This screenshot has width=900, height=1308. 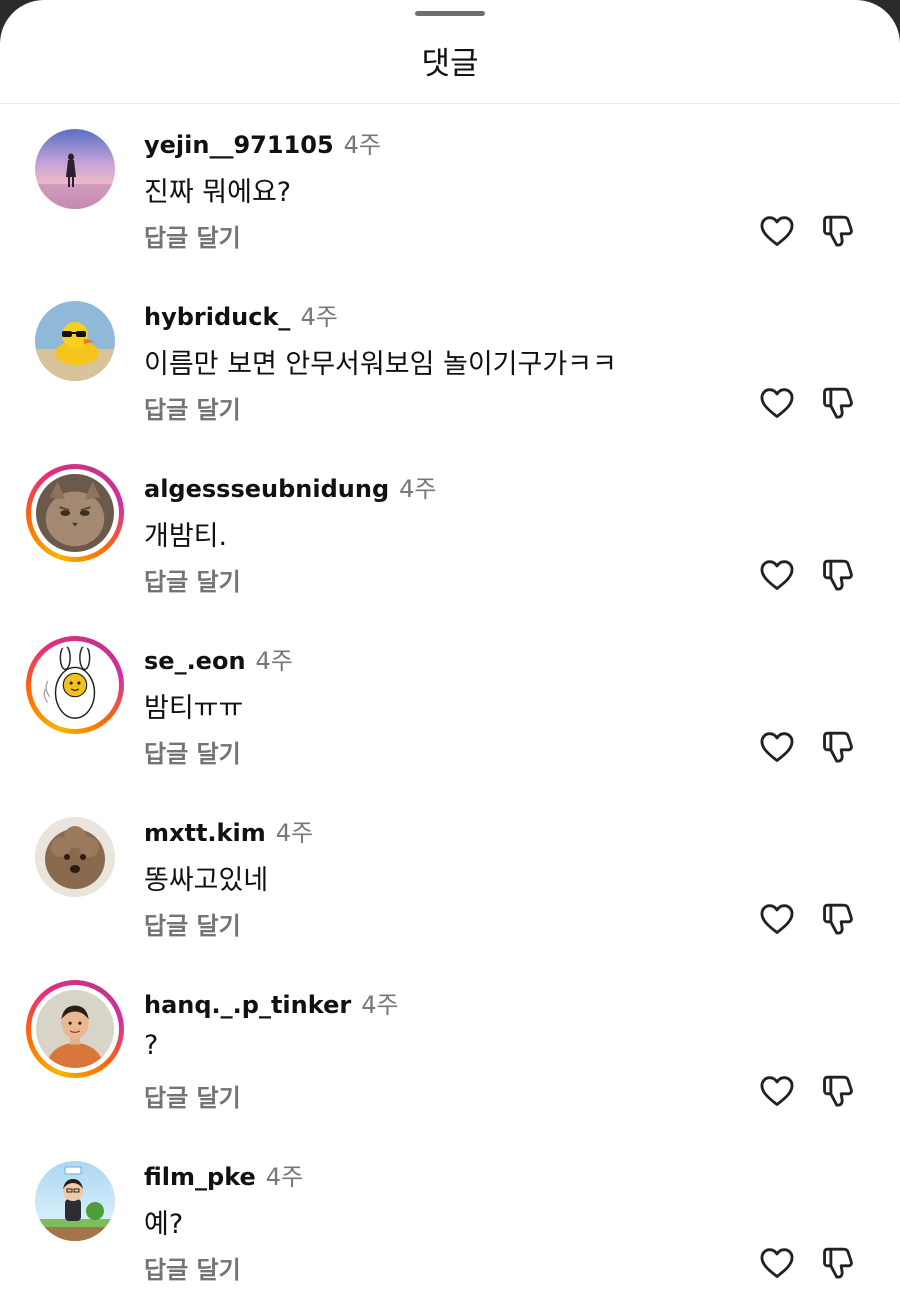 I want to click on comment-meta: yejin__971105 4주, so click(x=262, y=142).